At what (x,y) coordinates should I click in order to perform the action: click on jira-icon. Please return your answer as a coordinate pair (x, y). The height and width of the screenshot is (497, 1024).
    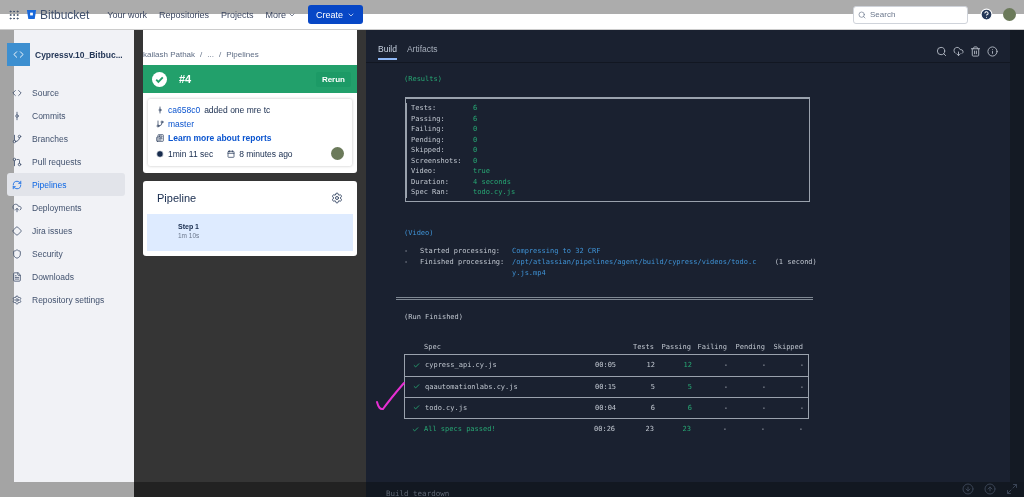
    Looking at the image, I should click on (17, 230).